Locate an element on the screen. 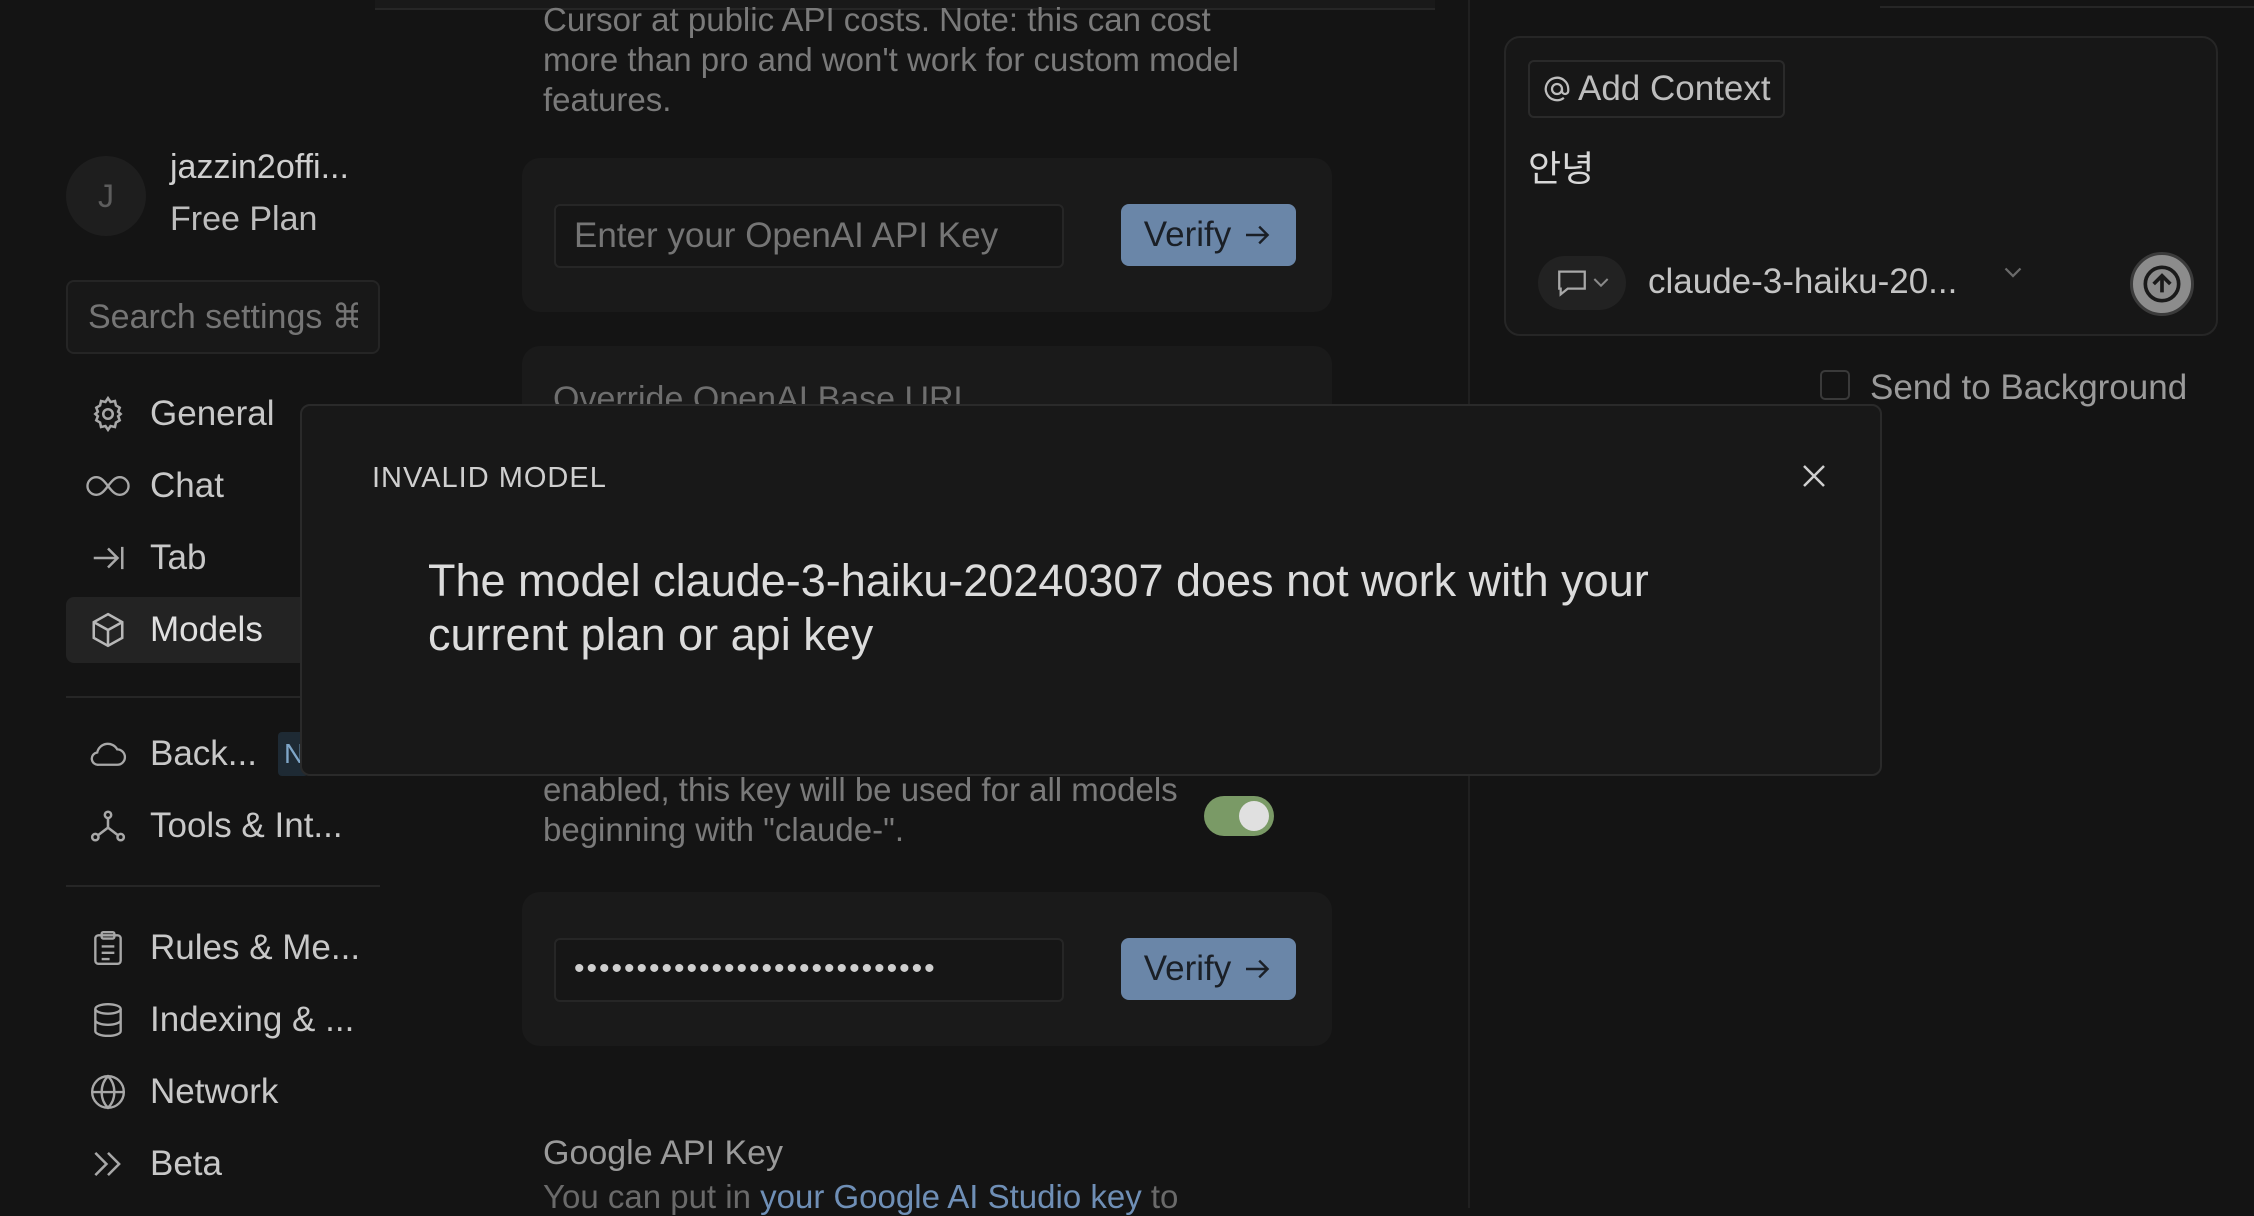  override-base-url-label: Override OpenAI Base URL is located at coordinates (763, 393).